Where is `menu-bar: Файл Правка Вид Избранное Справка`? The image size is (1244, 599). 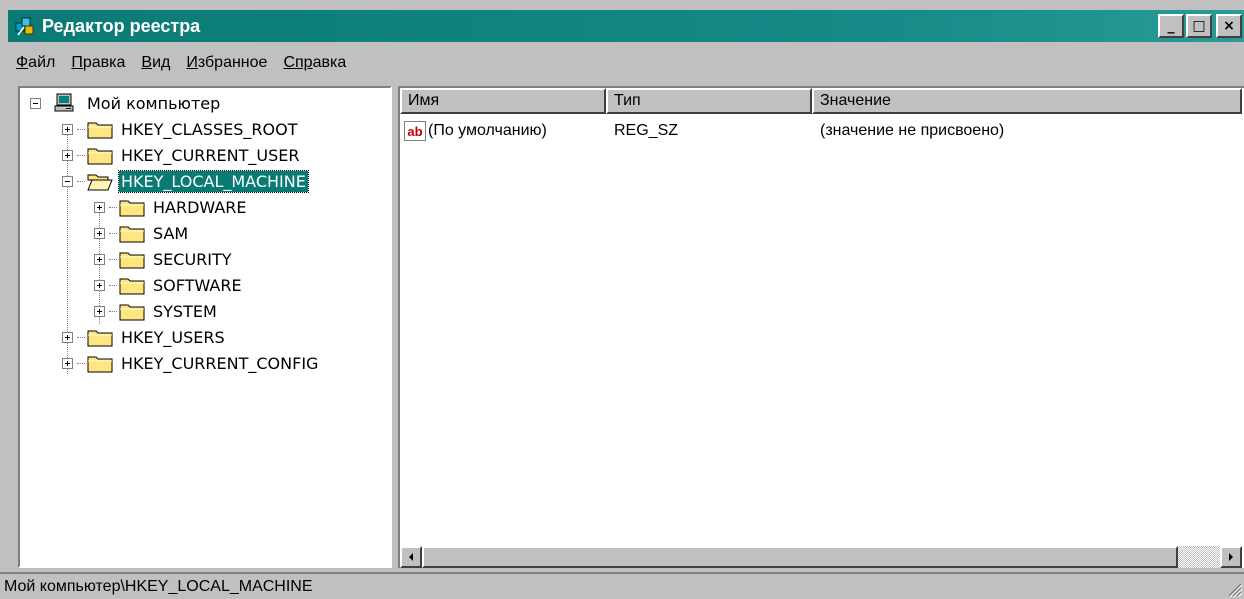 menu-bar: Файл Правка Вид Избранное Справка is located at coordinates (181, 63).